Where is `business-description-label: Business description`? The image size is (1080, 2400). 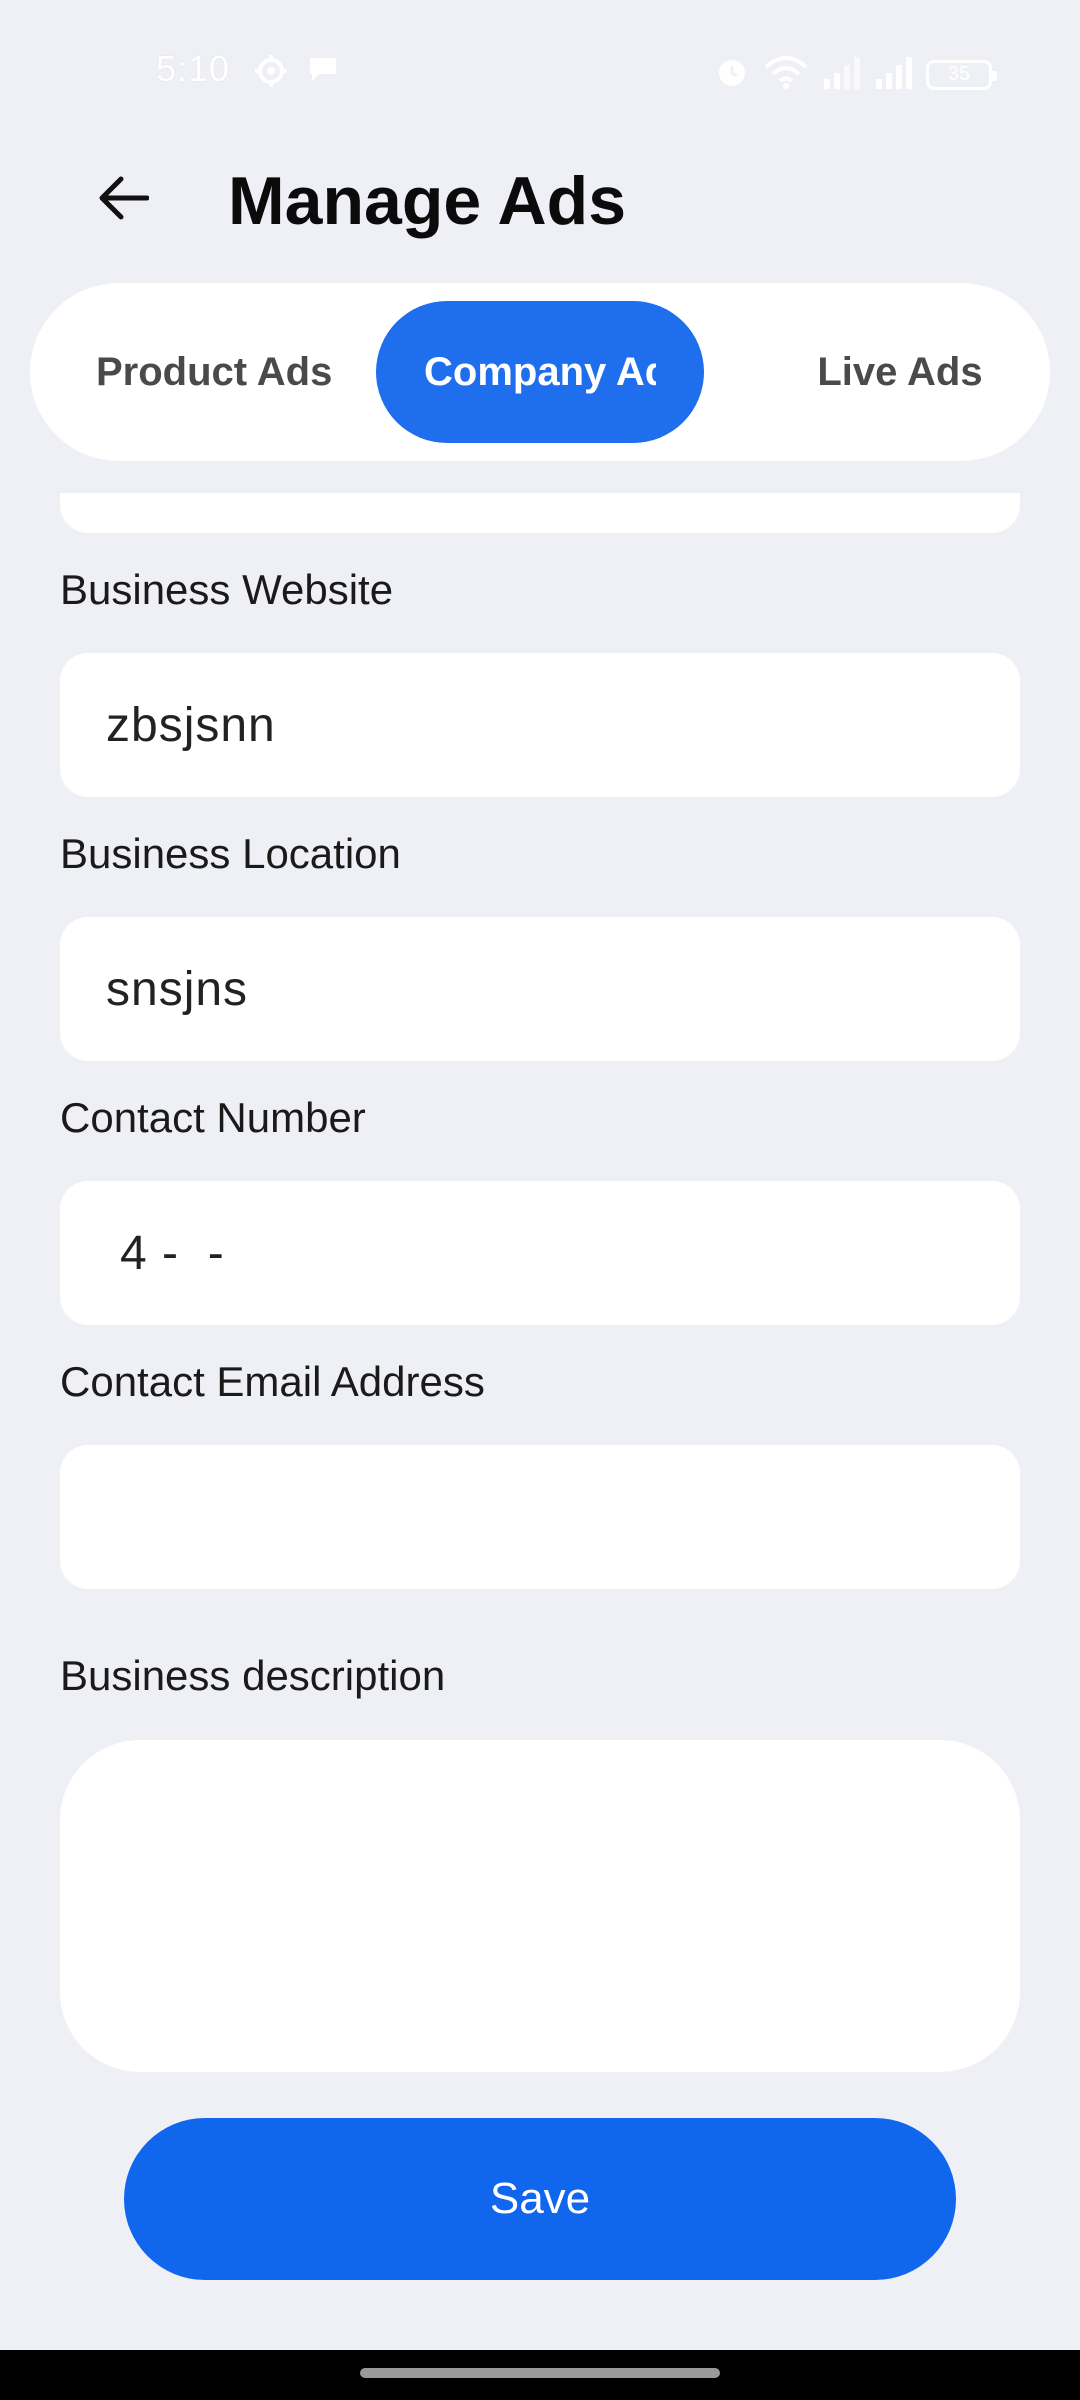 business-description-label: Business description is located at coordinates (253, 1675).